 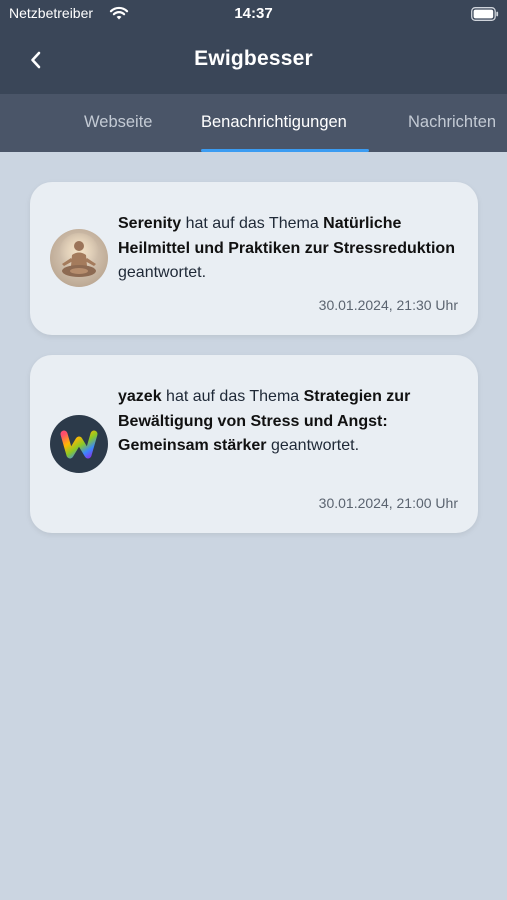 What do you see at coordinates (485, 14) in the screenshot?
I see `battery-icon` at bounding box center [485, 14].